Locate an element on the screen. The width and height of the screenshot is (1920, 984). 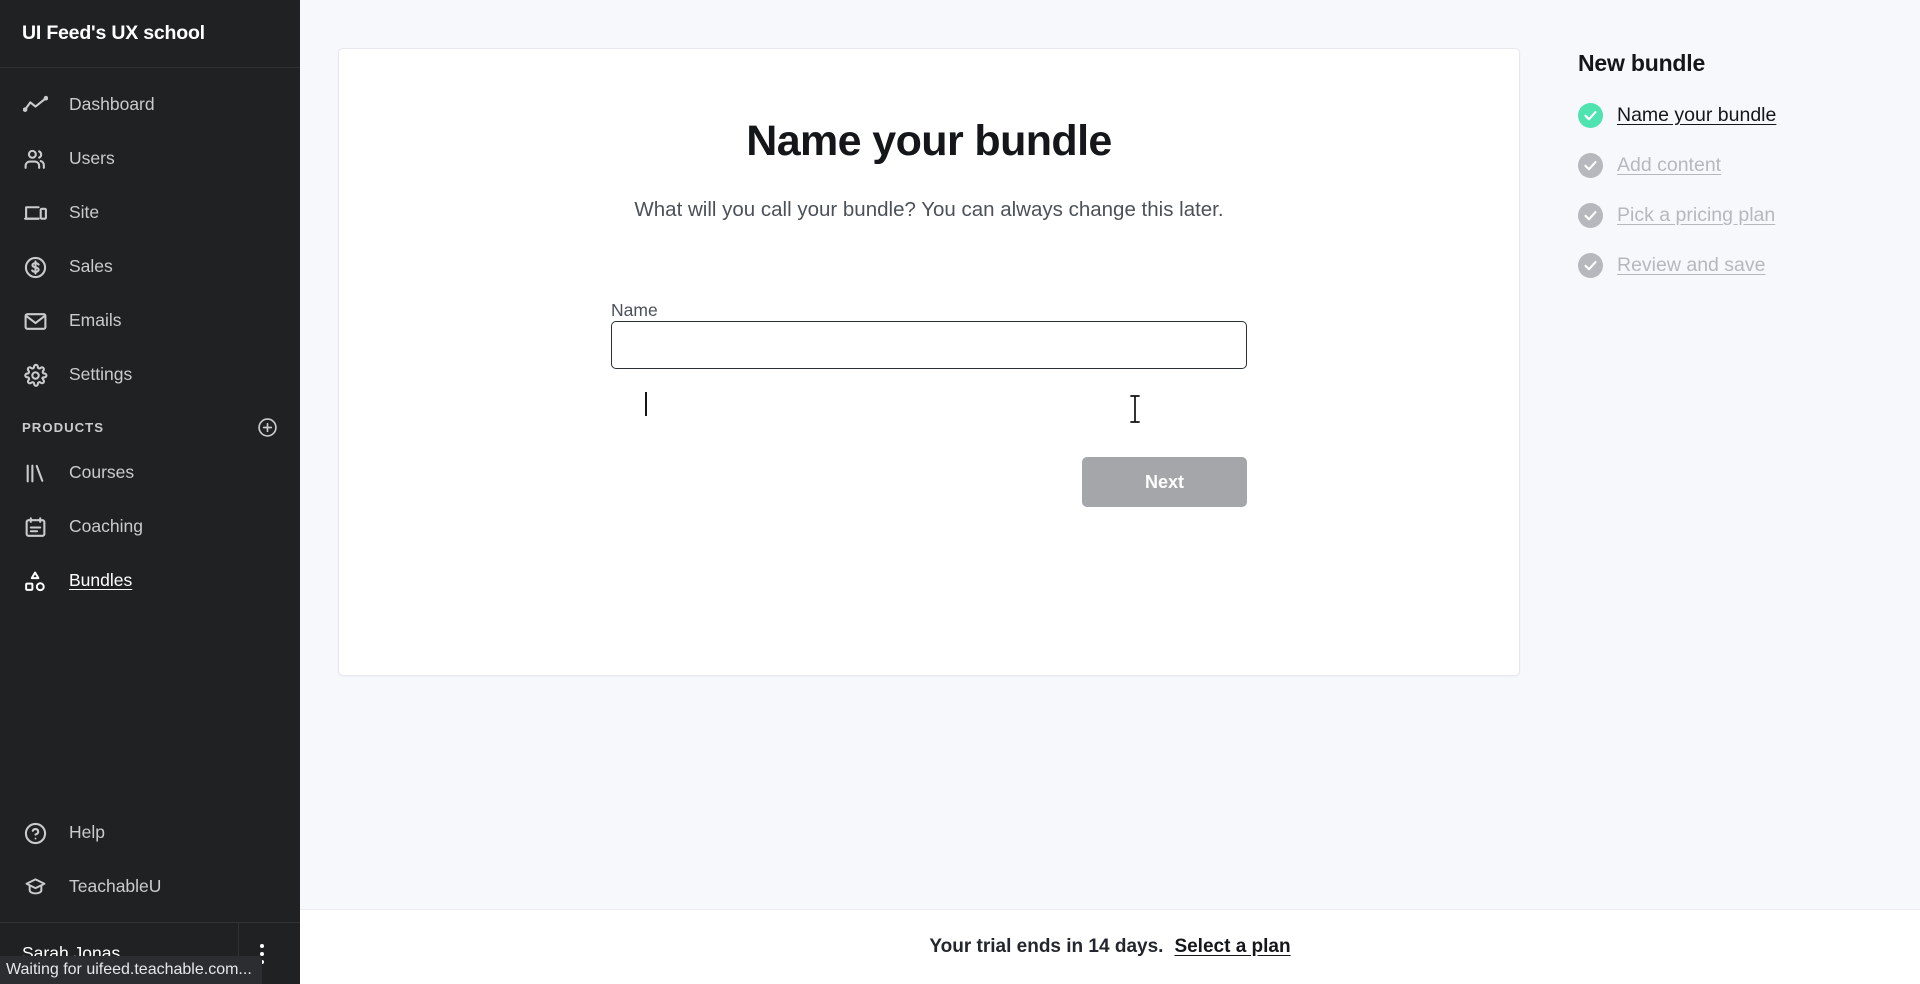
name-input is located at coordinates (929, 345).